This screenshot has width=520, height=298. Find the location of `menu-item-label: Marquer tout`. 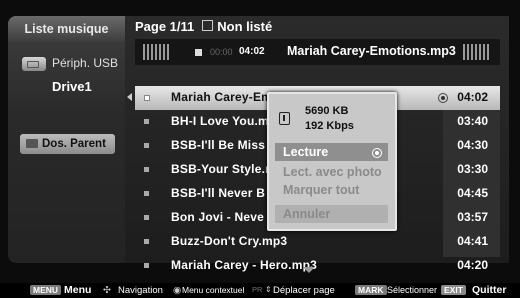

menu-item-label: Marquer tout is located at coordinates (321, 190).